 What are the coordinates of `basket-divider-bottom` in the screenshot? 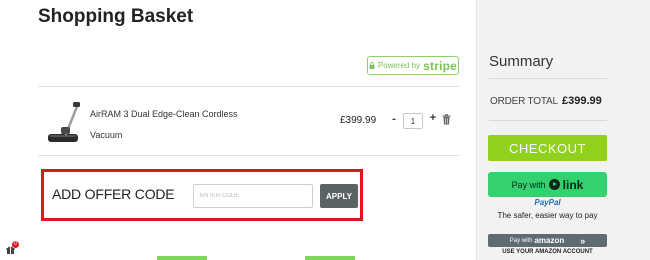 It's located at (249, 155).